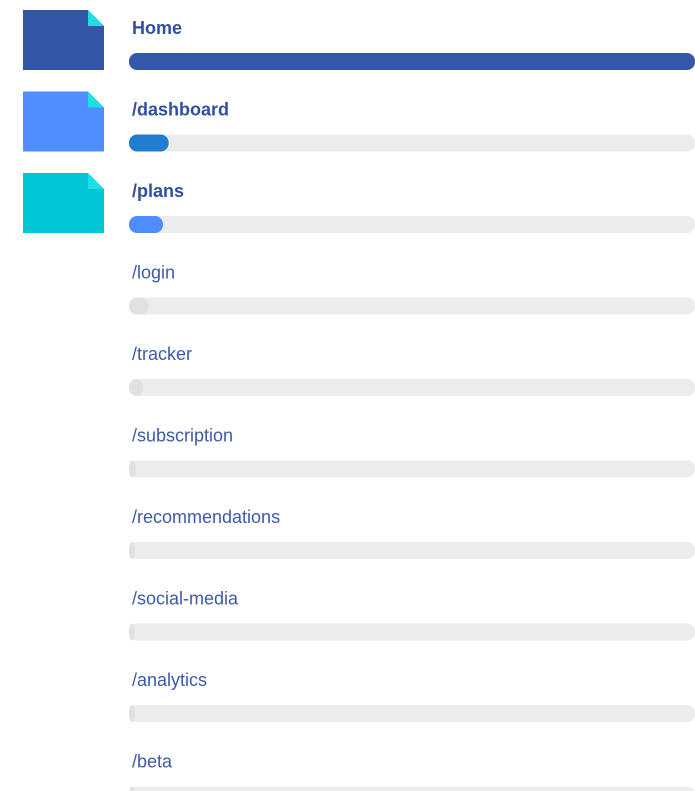  What do you see at coordinates (158, 191) in the screenshot?
I see `category-label: /plans` at bounding box center [158, 191].